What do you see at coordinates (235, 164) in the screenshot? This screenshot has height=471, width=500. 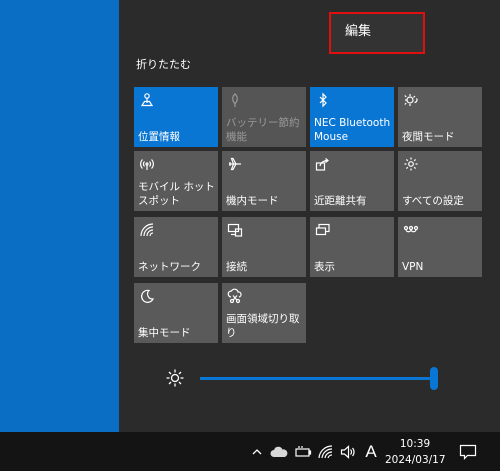 I see `airplane-icon` at bounding box center [235, 164].